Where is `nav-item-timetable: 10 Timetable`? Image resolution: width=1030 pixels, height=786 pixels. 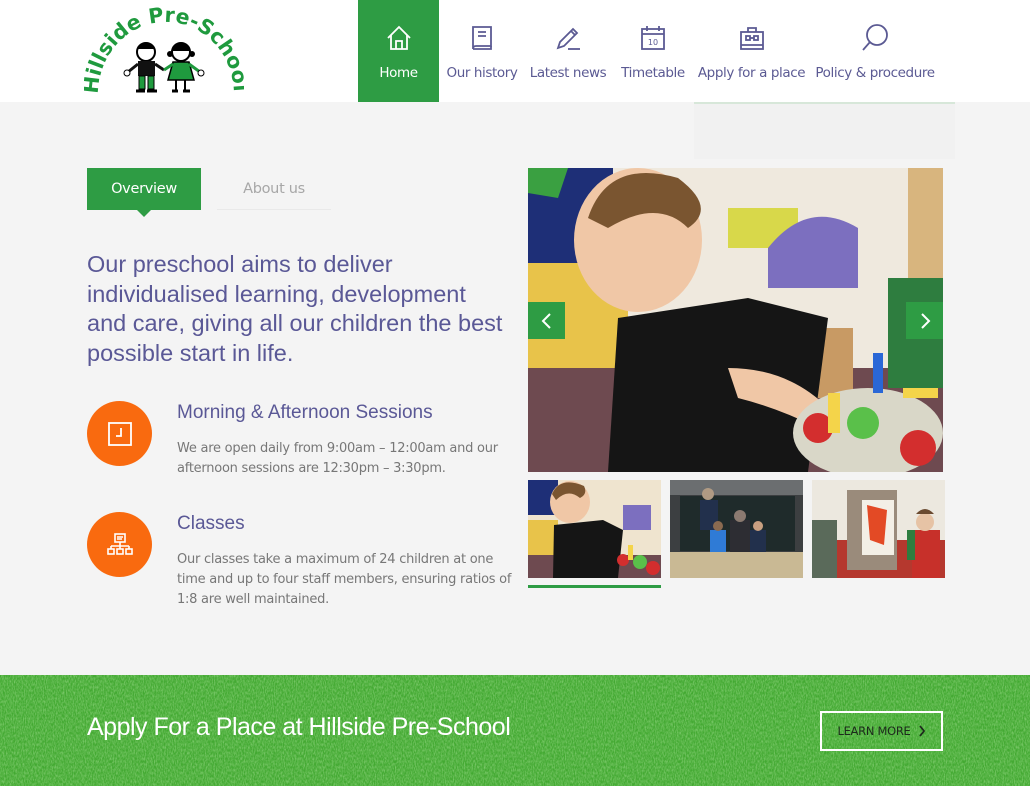
nav-item-timetable: 10 Timetable is located at coordinates (653, 51).